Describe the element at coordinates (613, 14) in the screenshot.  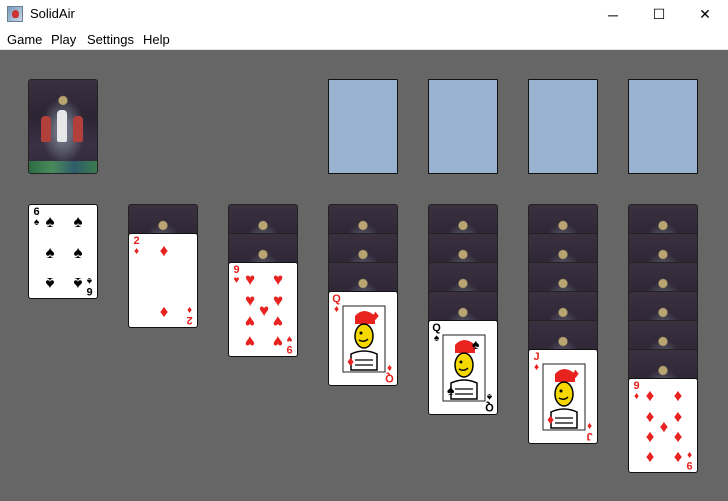
I see `minimize-button: ─` at that location.